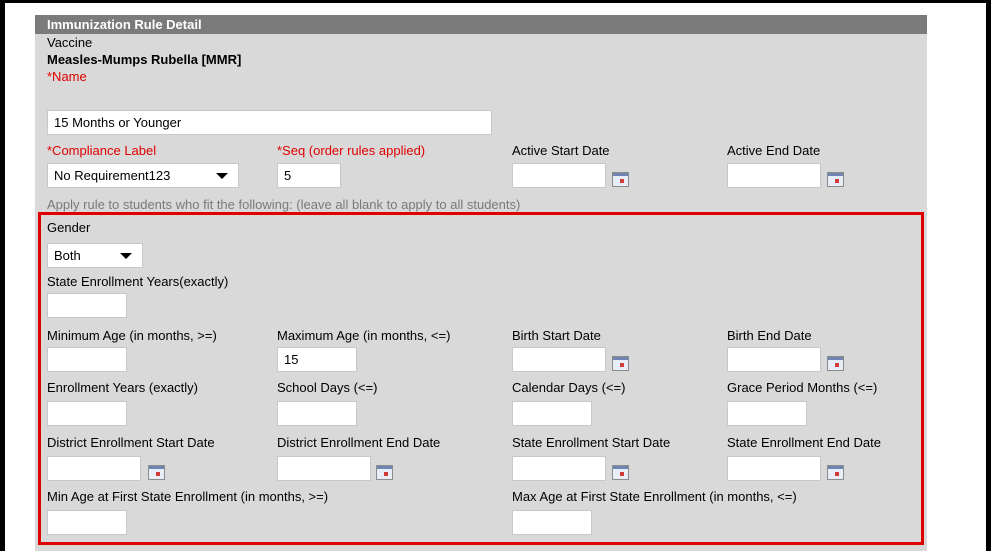 The width and height of the screenshot is (991, 551). What do you see at coordinates (87, 305) in the screenshot?
I see `state-enroll-years-input` at bounding box center [87, 305].